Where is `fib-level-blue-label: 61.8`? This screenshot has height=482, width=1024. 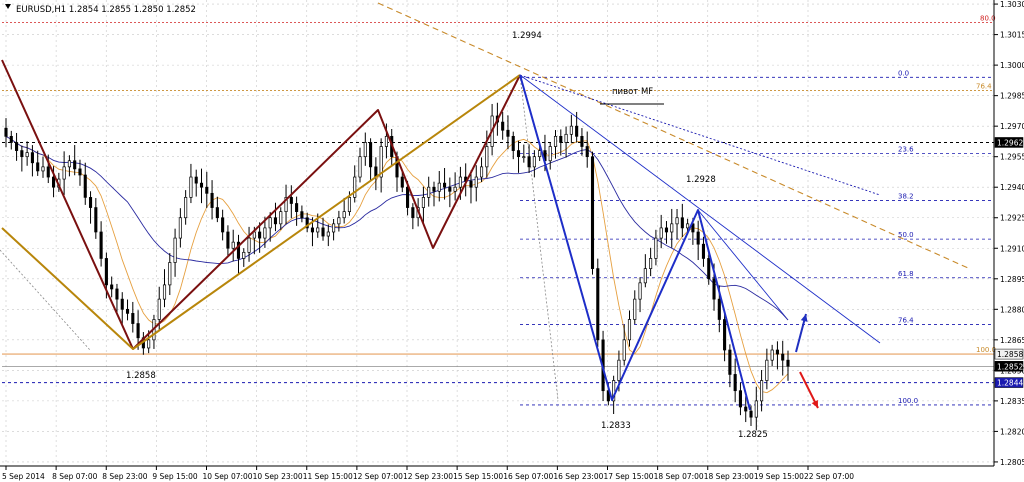 fib-level-blue-label: 61.8 is located at coordinates (906, 274).